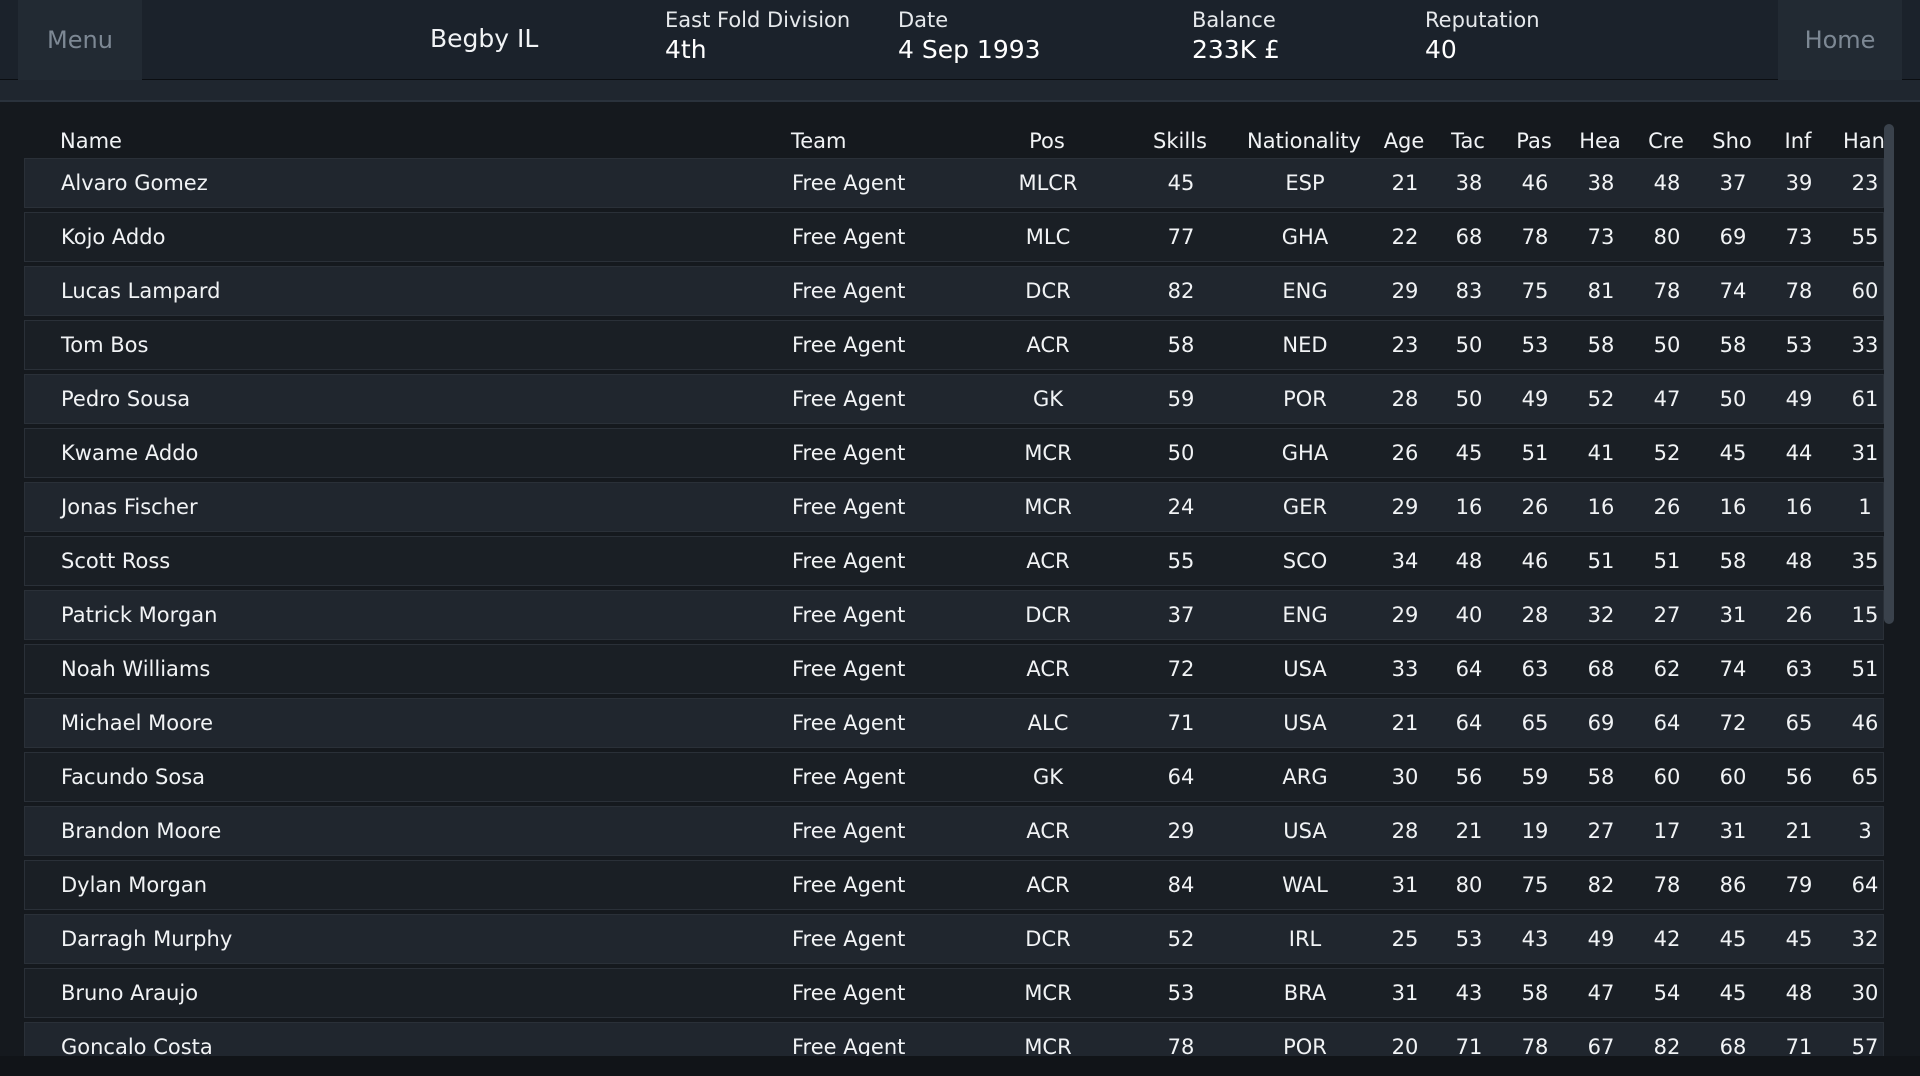  Describe the element at coordinates (113, 237) in the screenshot. I see `cell-player-name: Kojo Addo` at that location.